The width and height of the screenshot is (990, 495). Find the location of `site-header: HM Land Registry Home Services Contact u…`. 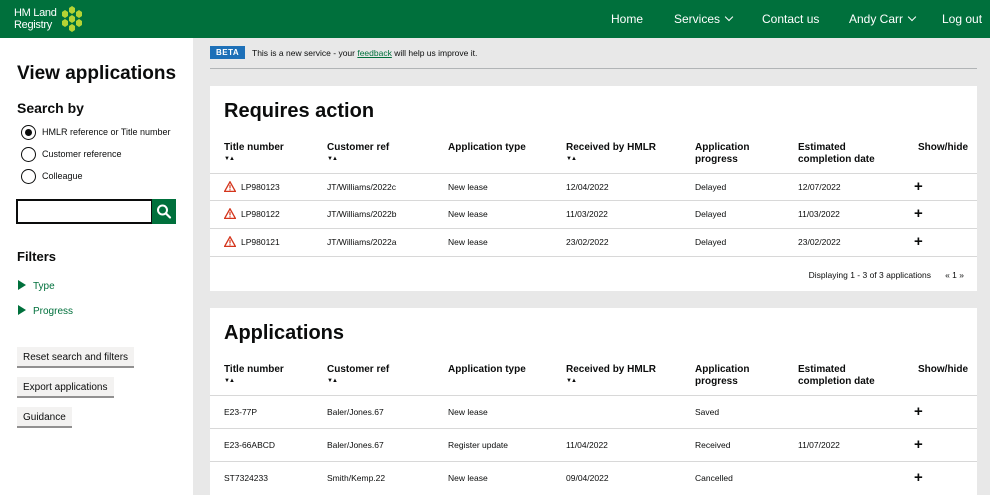

site-header: HM Land Registry Home Services Contact u… is located at coordinates (495, 19).